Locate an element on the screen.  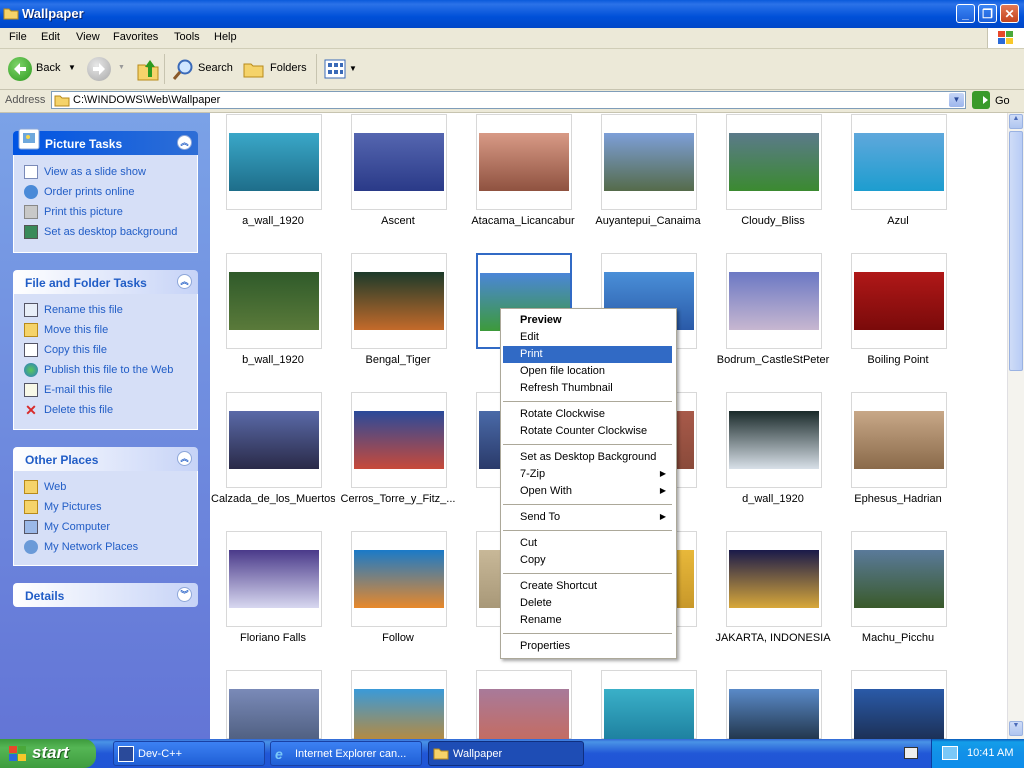
title-bar: Wallpaper _ ❐ ✕ is located at coordinates (512, 14).